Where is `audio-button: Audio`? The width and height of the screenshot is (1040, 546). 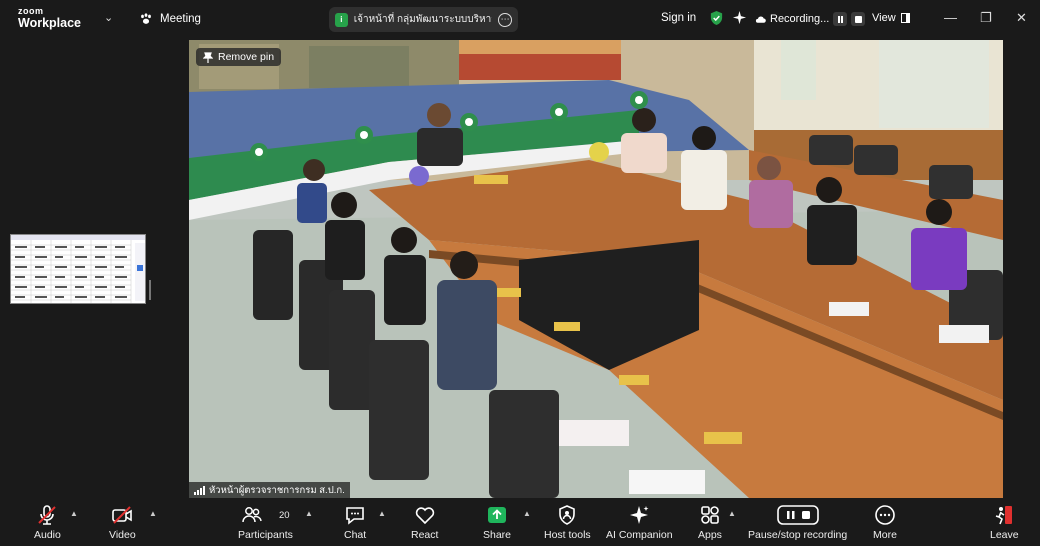
audio-button: Audio is located at coordinates (47, 522).